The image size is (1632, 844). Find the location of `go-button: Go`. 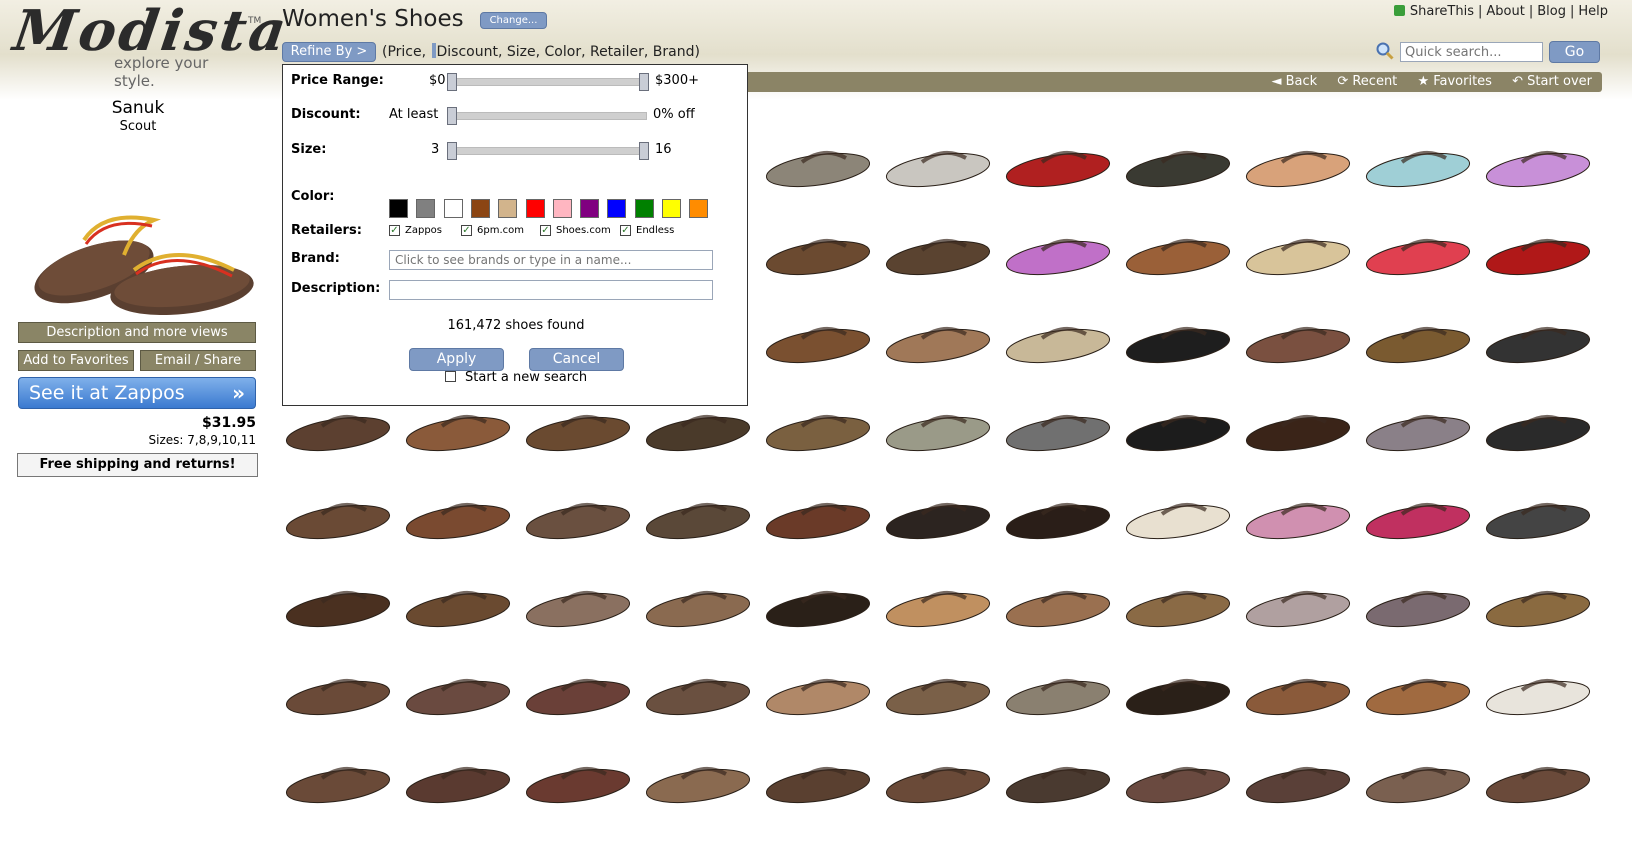

go-button: Go is located at coordinates (1574, 52).